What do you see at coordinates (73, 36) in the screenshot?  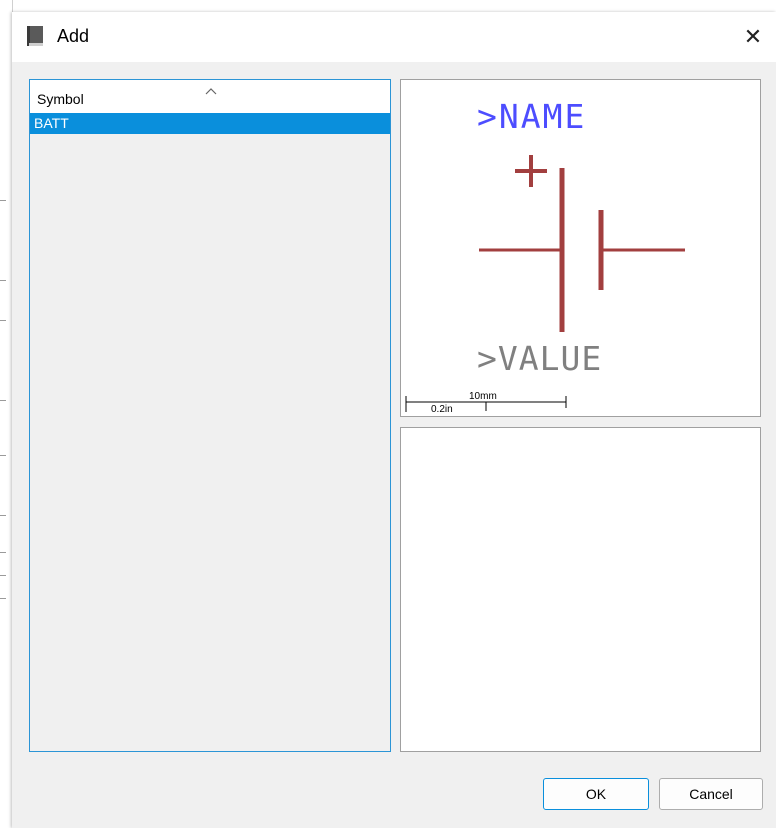 I see `dialog-title: Add` at bounding box center [73, 36].